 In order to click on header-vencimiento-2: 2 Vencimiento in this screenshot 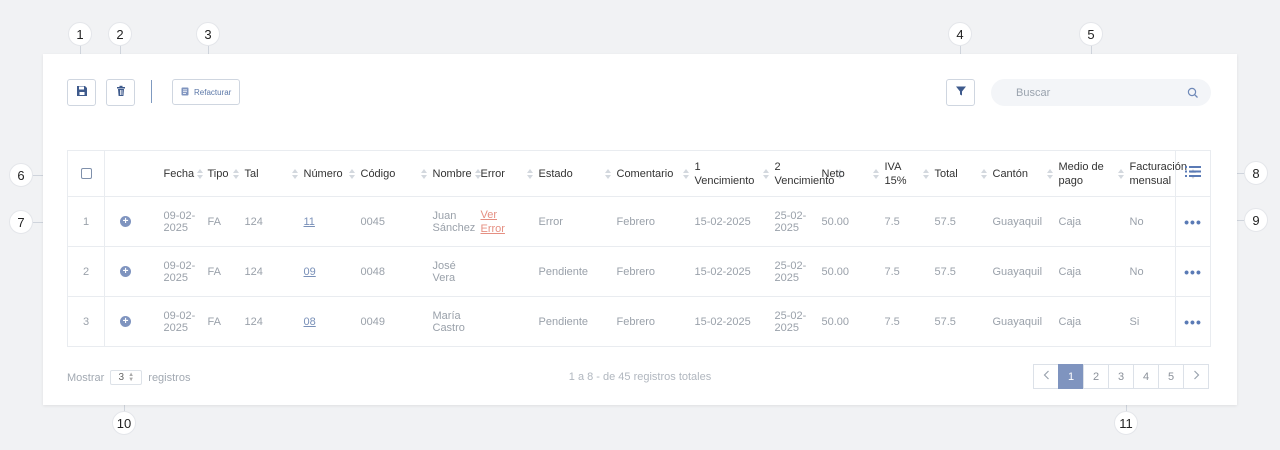, I will do `click(807, 173)`.